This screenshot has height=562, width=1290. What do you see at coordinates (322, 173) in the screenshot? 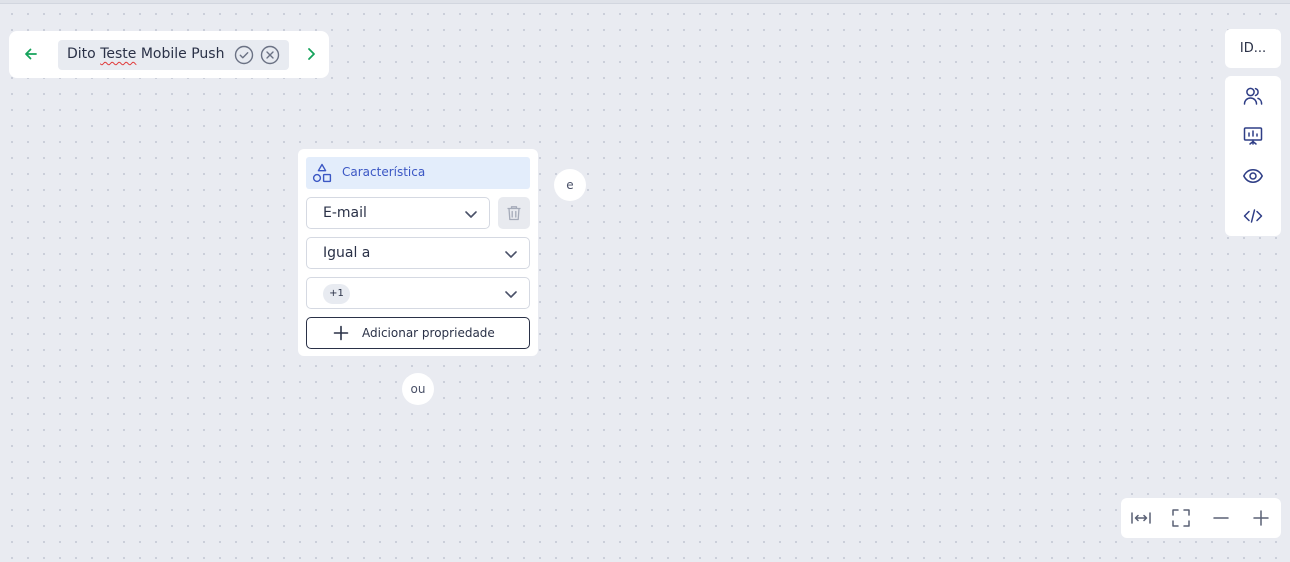
I see `shapes-icon` at bounding box center [322, 173].